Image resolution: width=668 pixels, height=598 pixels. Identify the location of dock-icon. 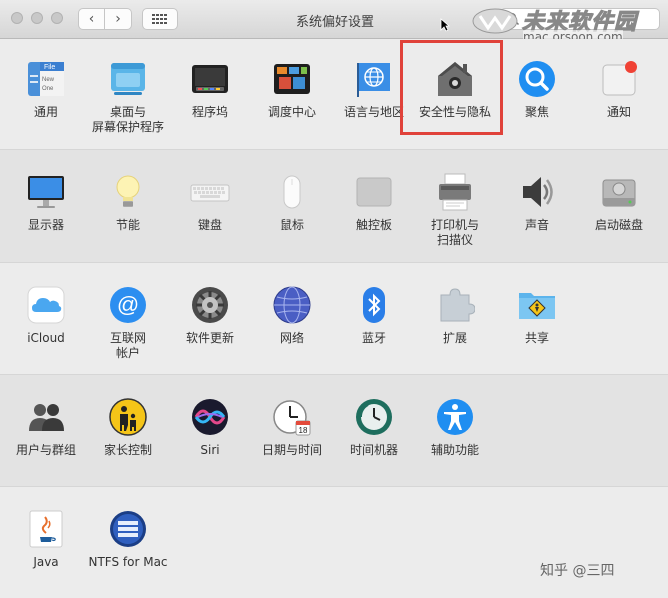
(210, 79).